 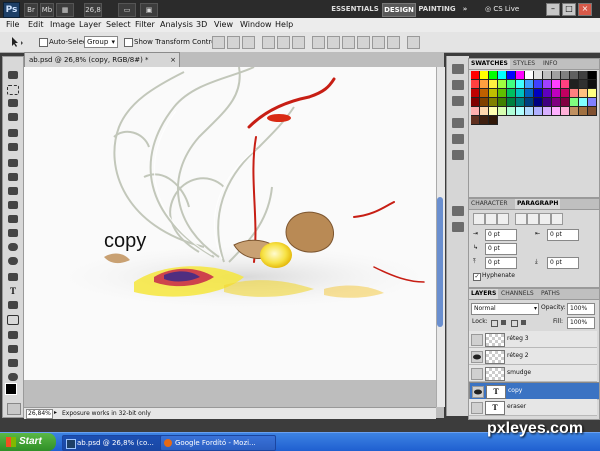 I want to click on lock-all-icon, so click(x=523, y=322).